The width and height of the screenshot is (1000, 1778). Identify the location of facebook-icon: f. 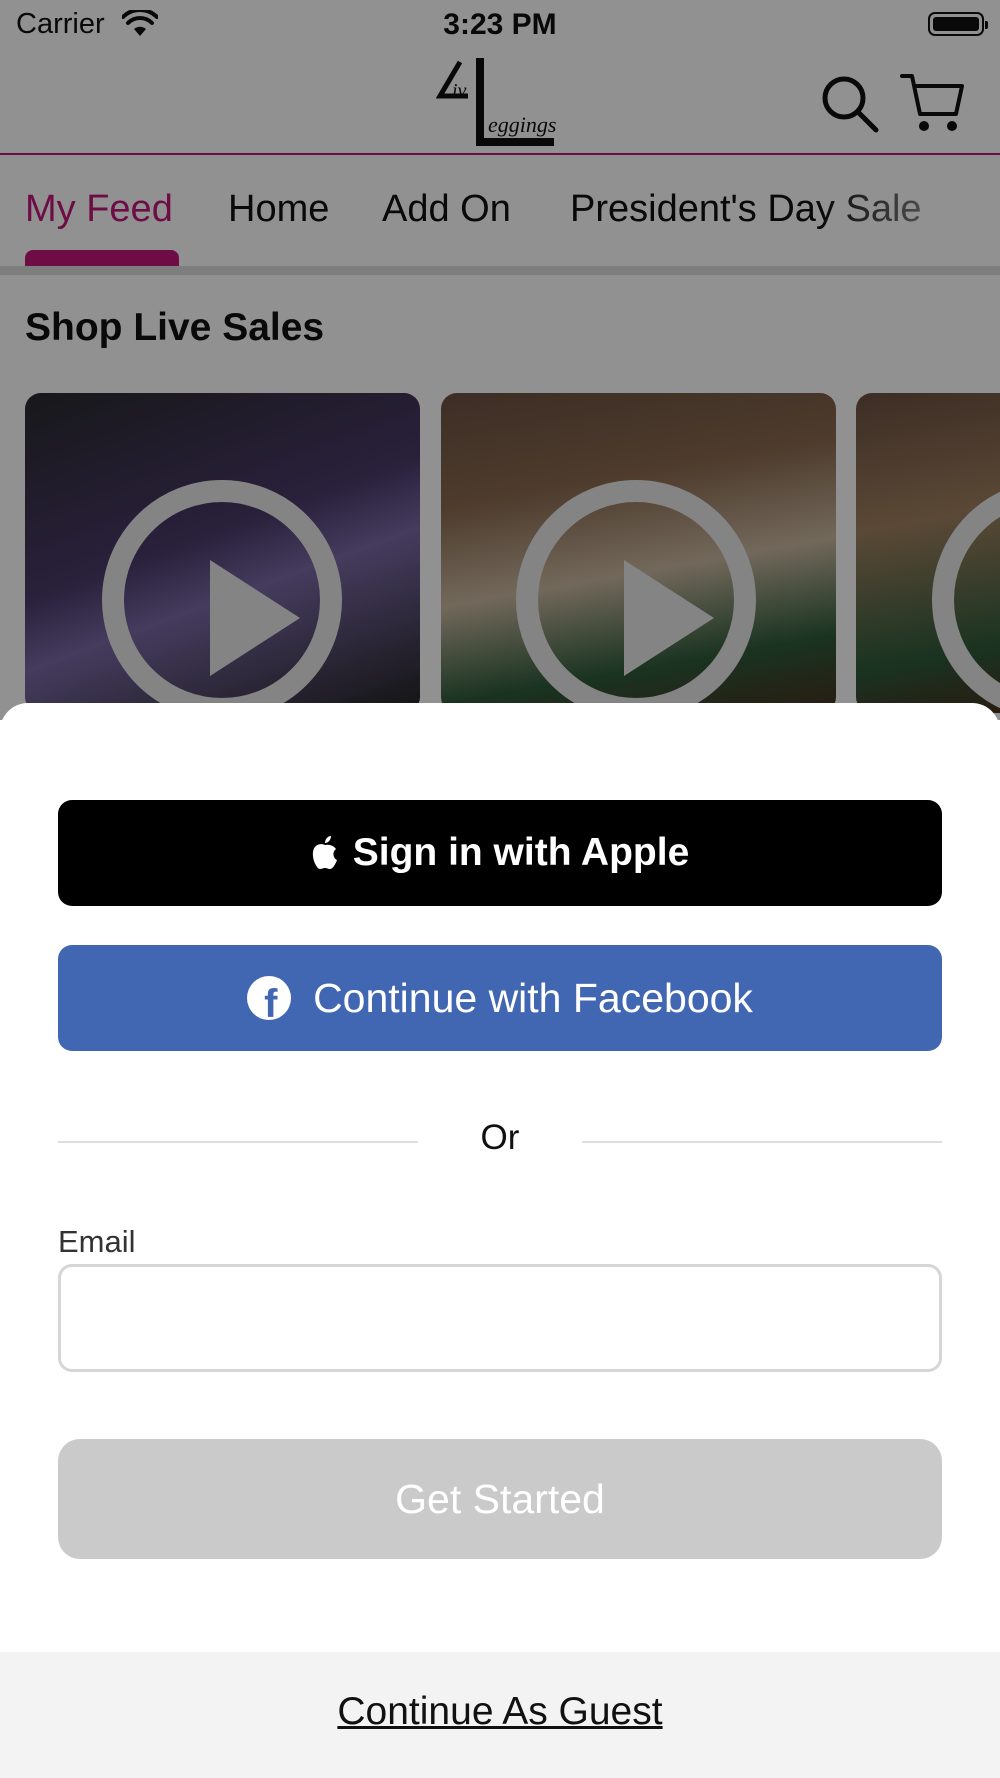
(269, 998).